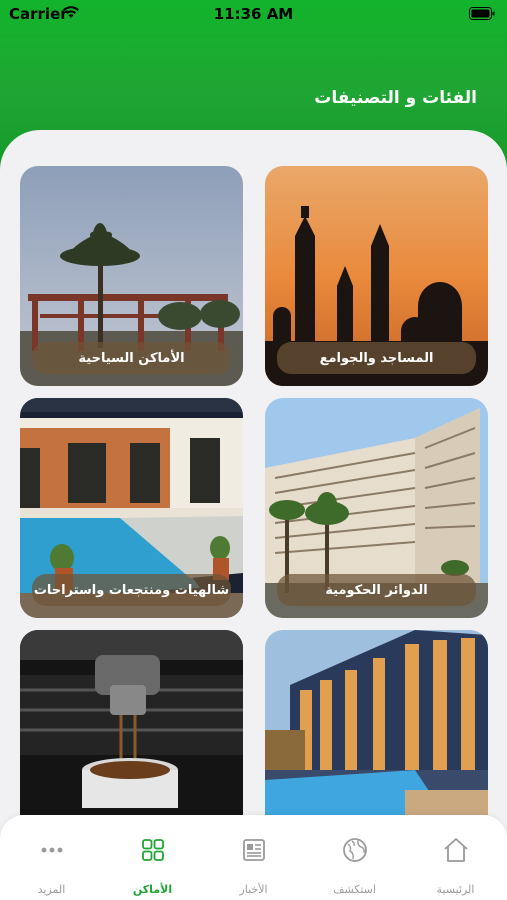  What do you see at coordinates (376, 276) in the screenshot?
I see `category-card-mosques: المساجد والجوامع` at bounding box center [376, 276].